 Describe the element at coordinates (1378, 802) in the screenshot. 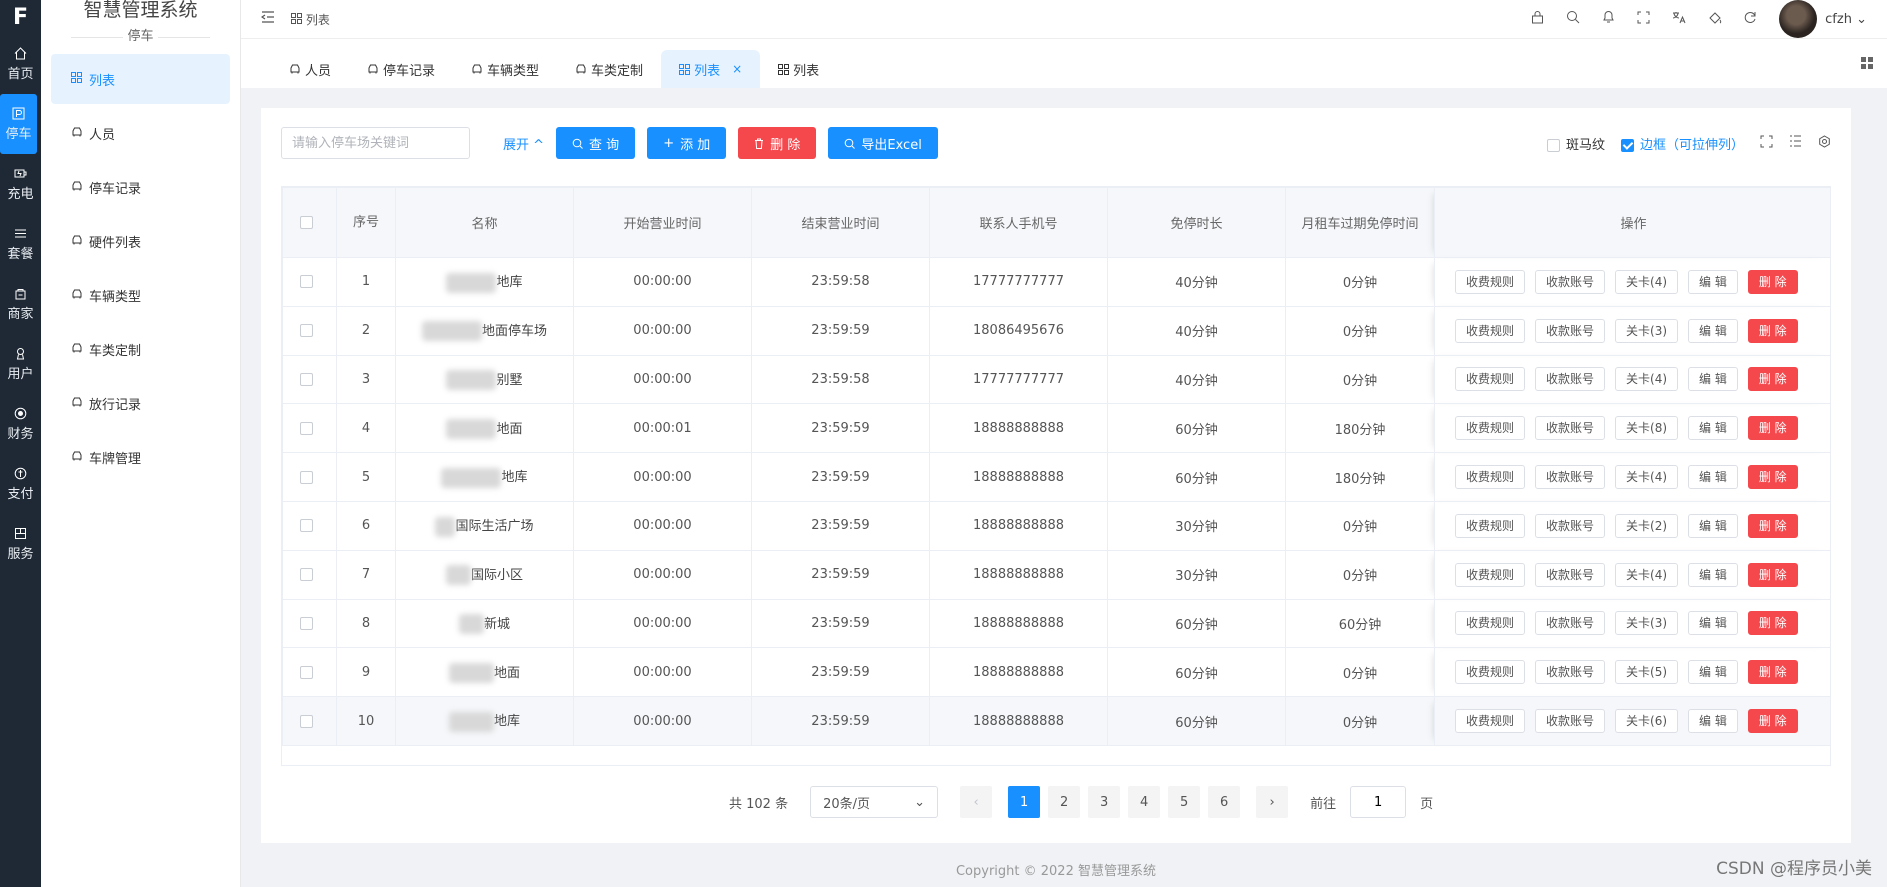

I see `goto-page-input` at that location.